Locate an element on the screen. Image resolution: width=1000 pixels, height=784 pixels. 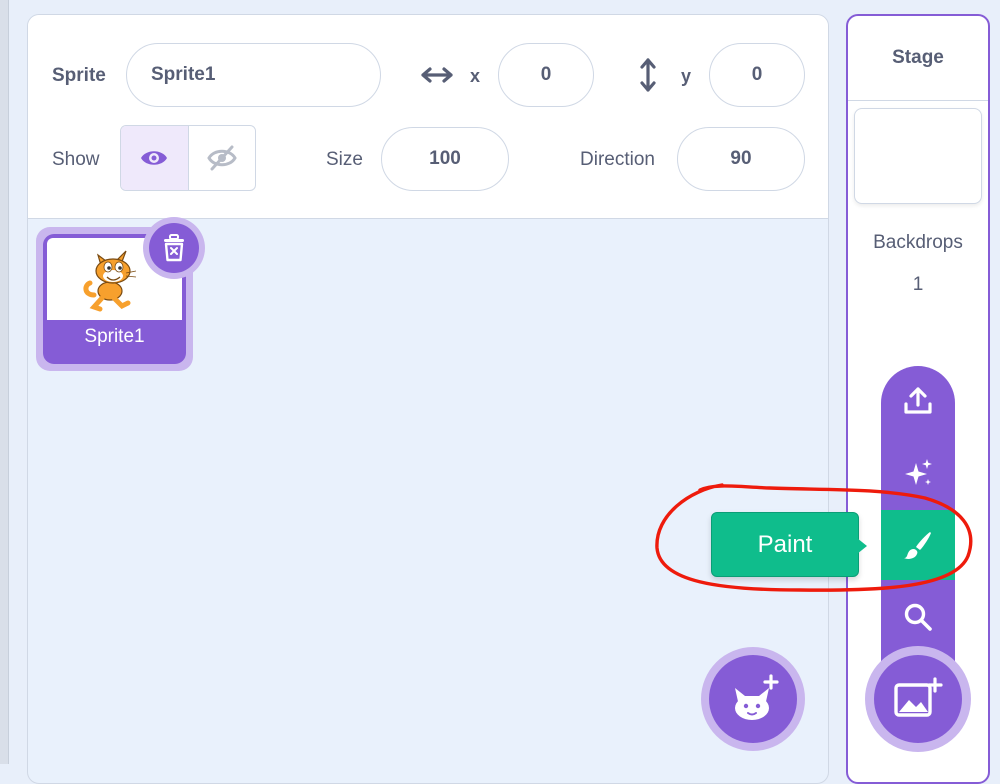
y-position-input: 0 is located at coordinates (757, 75).